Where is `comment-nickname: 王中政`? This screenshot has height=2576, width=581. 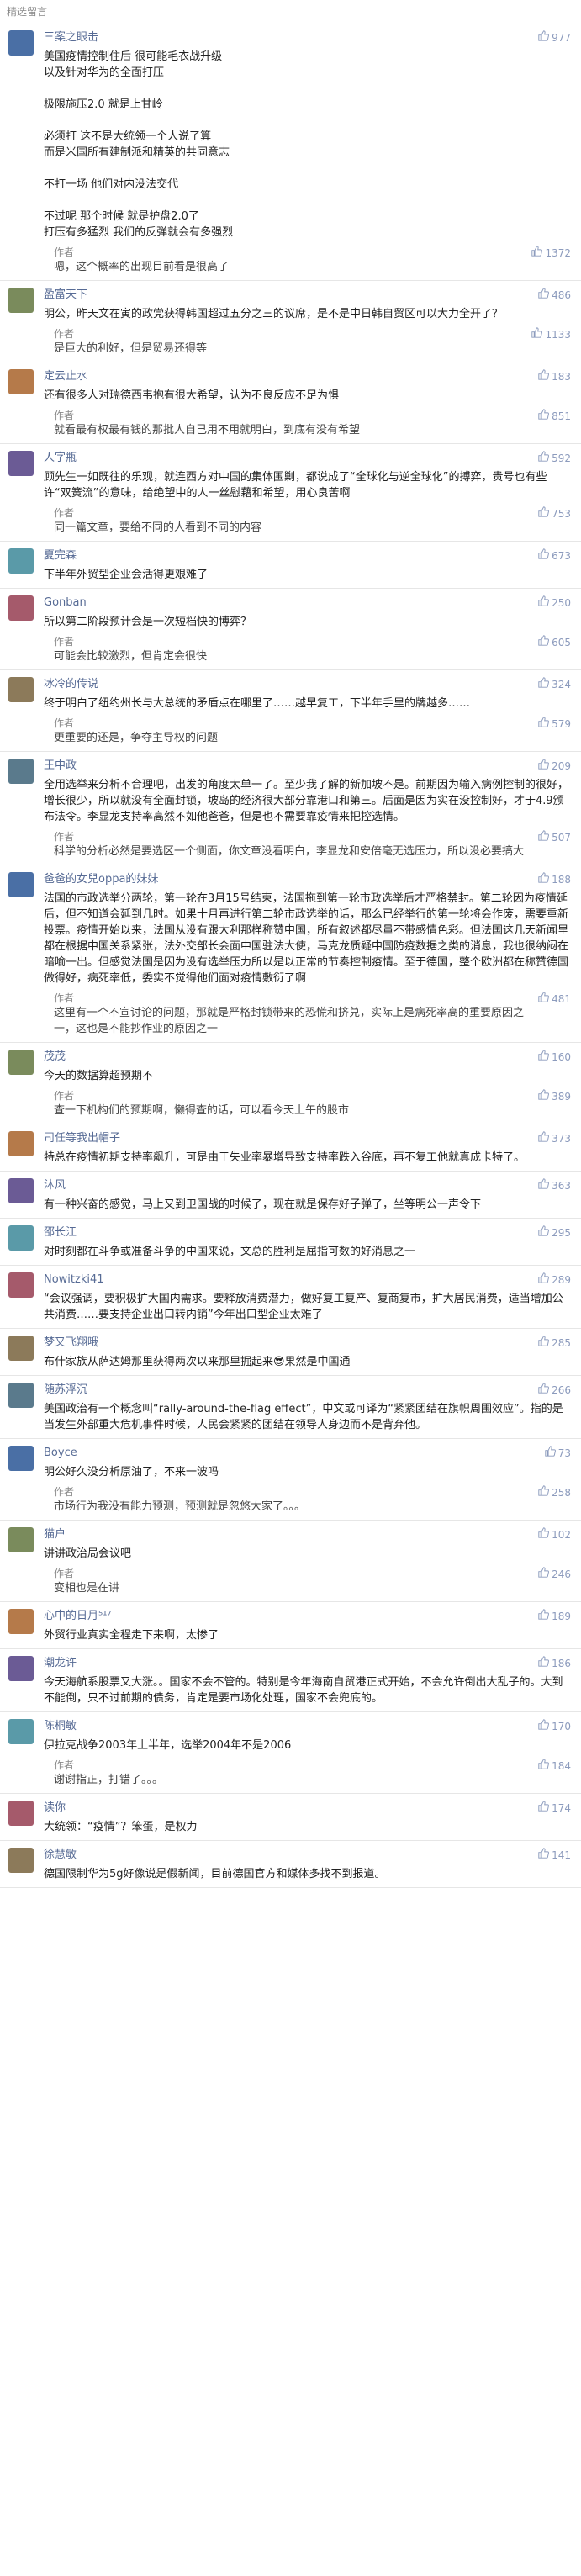 comment-nickname: 王中政 is located at coordinates (262, 766).